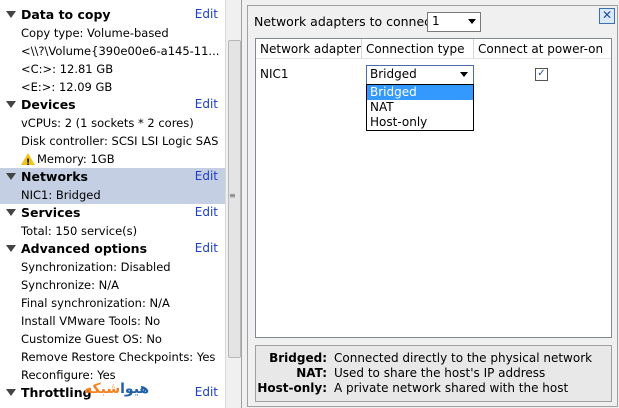 This screenshot has width=619, height=408. Describe the element at coordinates (112, 213) in the screenshot. I see `section-services: Services Edit` at that location.